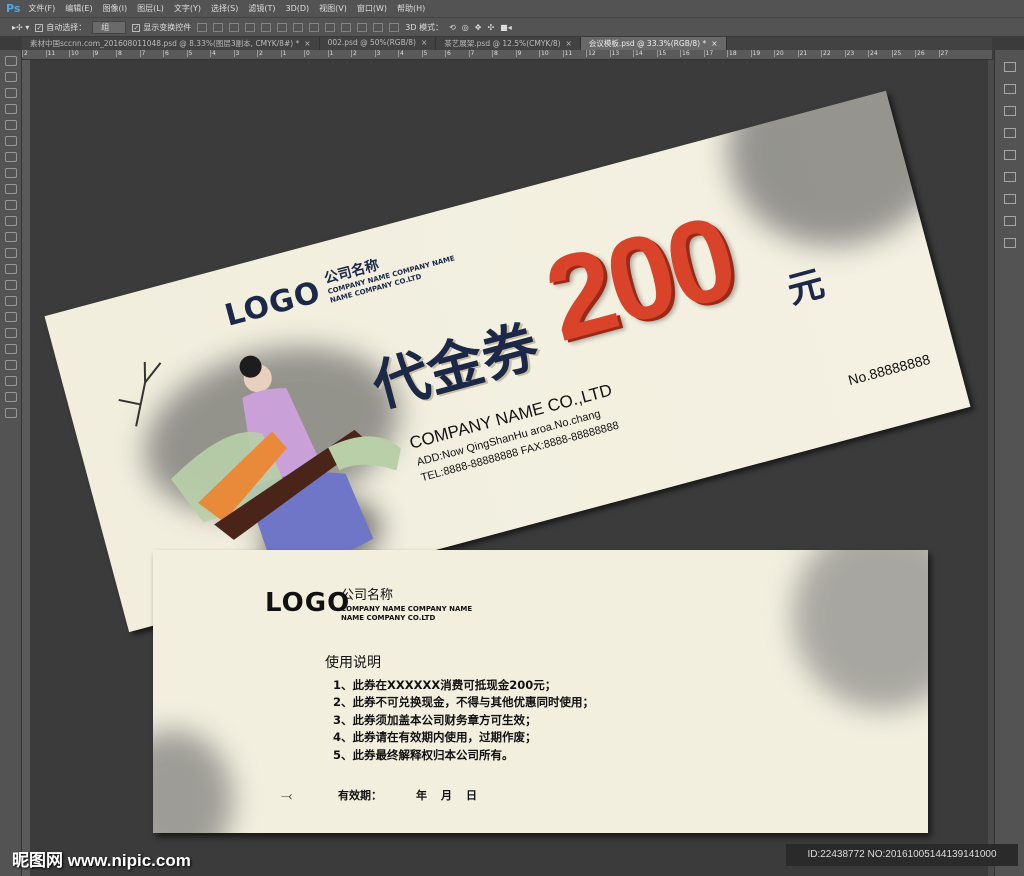  What do you see at coordinates (250, 27) in the screenshot?
I see `align-left-icon` at bounding box center [250, 27].